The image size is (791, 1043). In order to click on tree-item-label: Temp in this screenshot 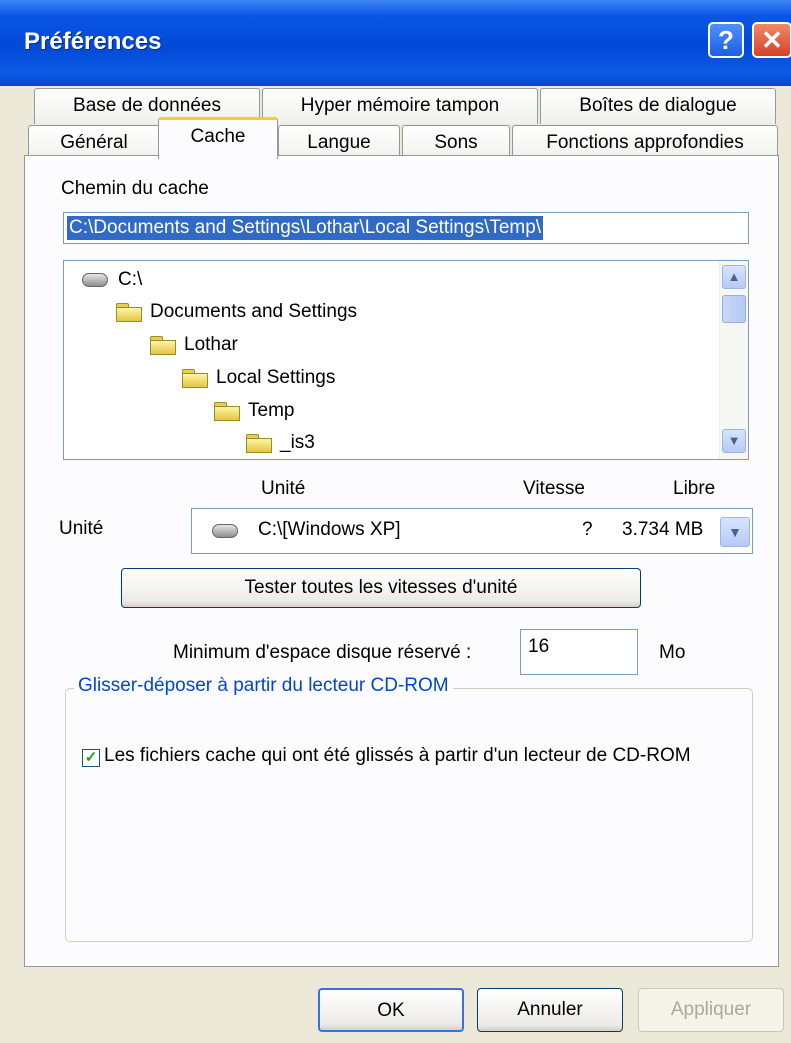, I will do `click(271, 410)`.